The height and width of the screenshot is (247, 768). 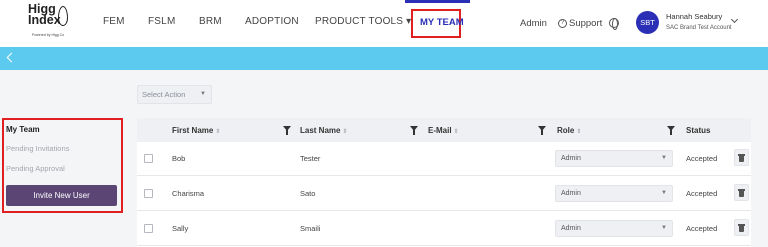 What do you see at coordinates (324, 130) in the screenshot?
I see `column-last-name: Last Name ⇕` at bounding box center [324, 130].